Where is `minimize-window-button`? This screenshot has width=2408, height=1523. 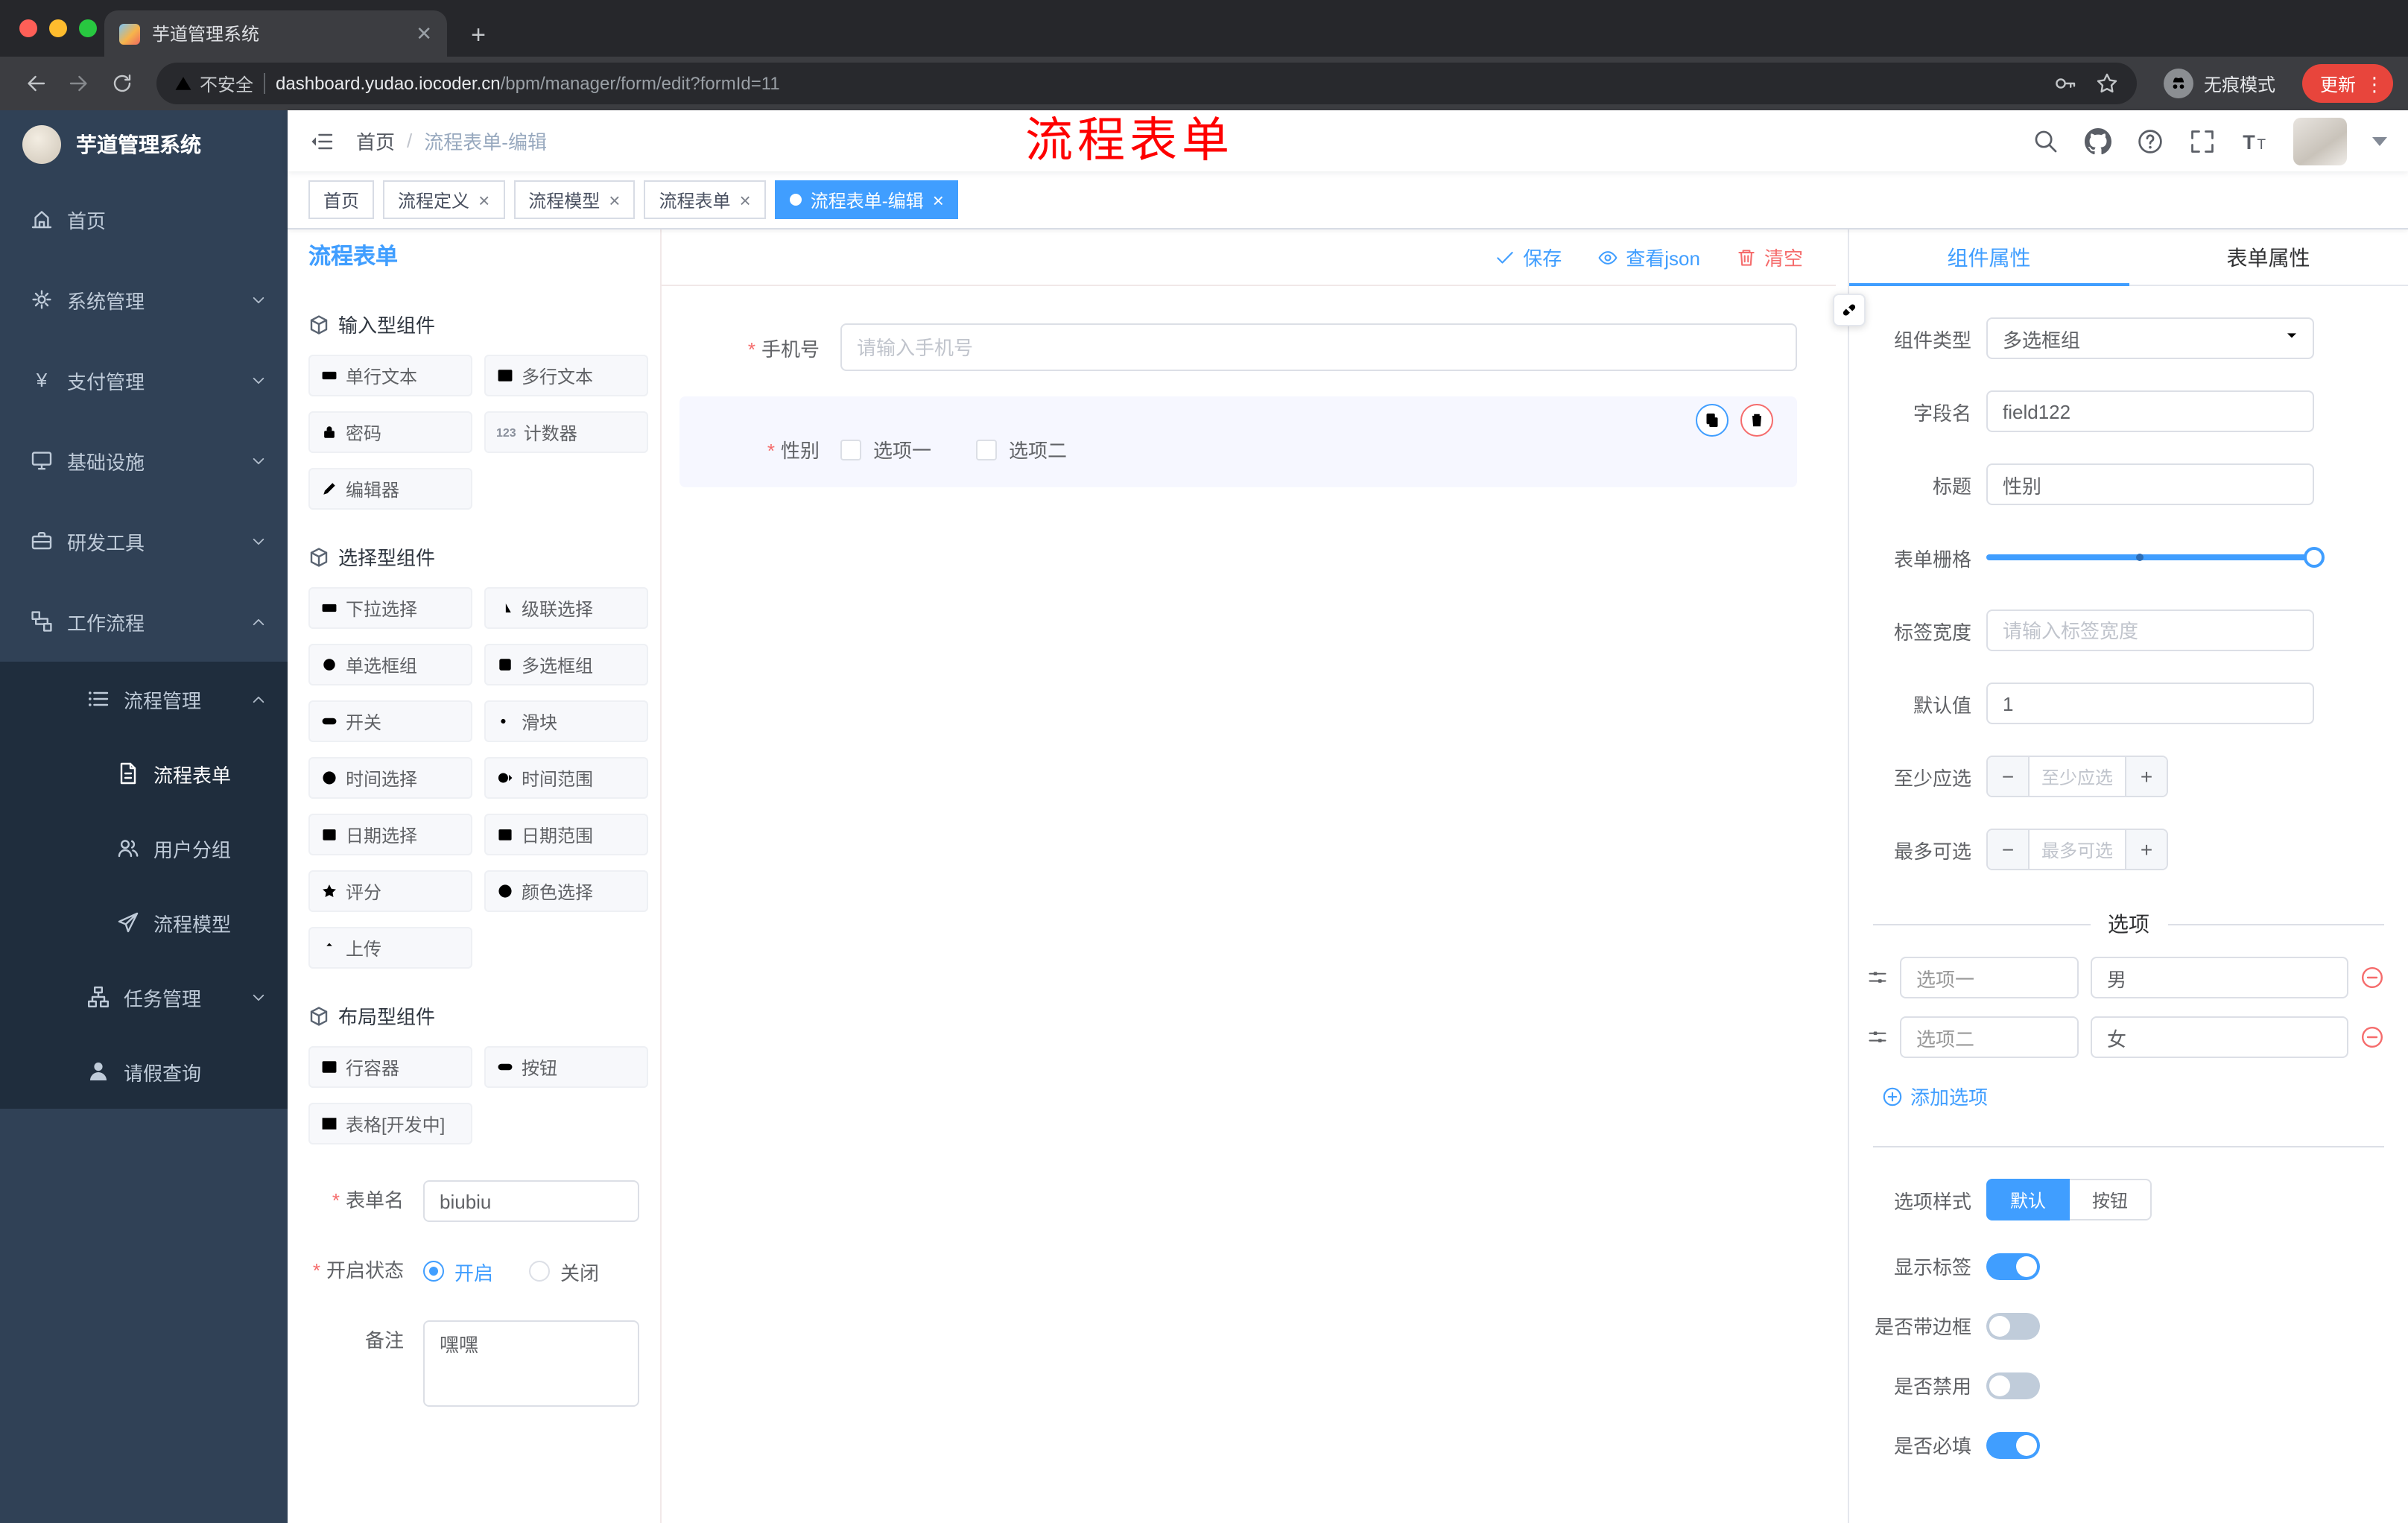 minimize-window-button is located at coordinates (58, 28).